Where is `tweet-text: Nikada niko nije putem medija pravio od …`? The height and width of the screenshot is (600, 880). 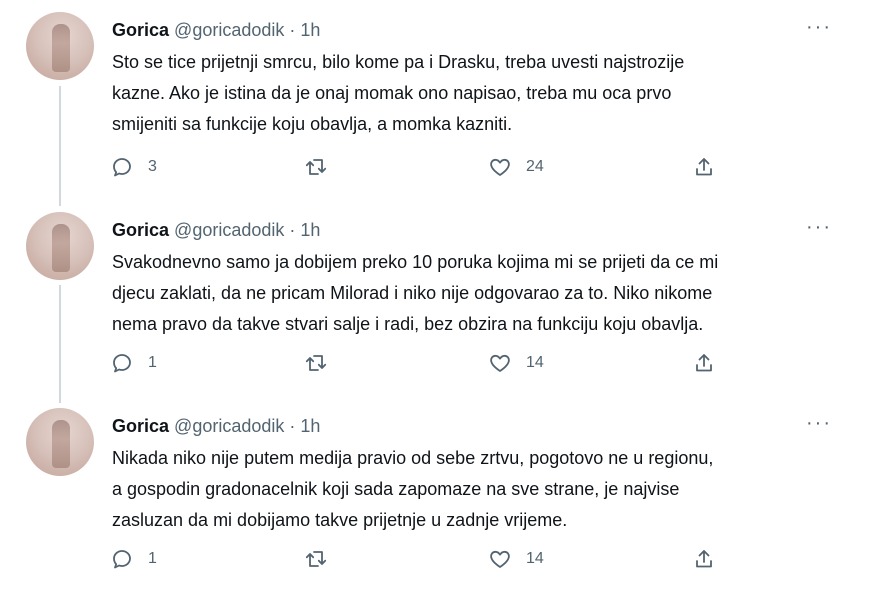
tweet-text: Nikada niko nije putem medija pravio od … is located at coordinates (413, 489).